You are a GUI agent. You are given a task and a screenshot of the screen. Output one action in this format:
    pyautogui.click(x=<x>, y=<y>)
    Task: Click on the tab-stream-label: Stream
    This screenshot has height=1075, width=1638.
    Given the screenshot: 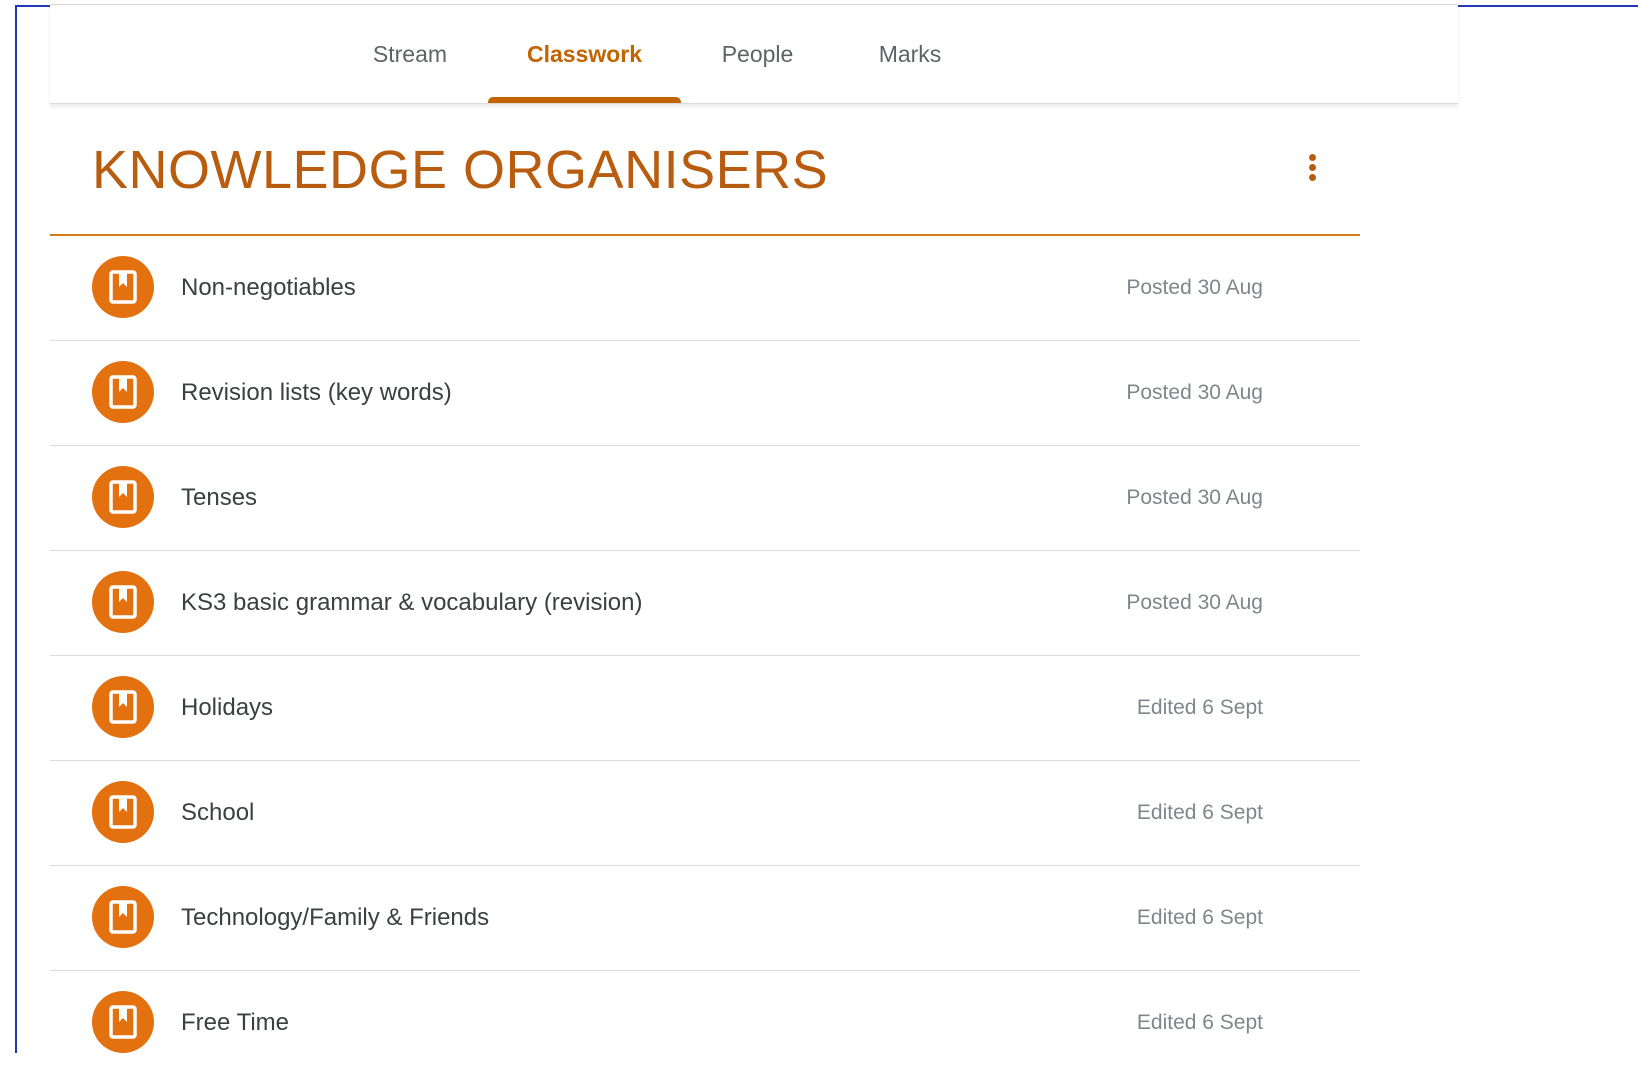 What is the action you would take?
    pyautogui.click(x=410, y=53)
    